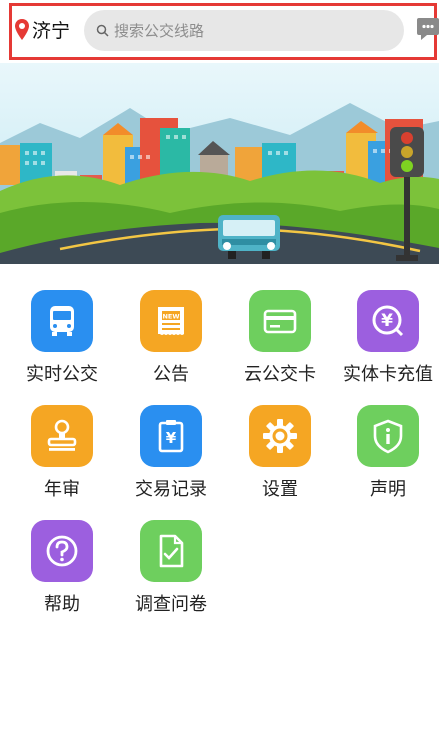 The height and width of the screenshot is (745, 439). I want to click on shield-icon, so click(388, 436).